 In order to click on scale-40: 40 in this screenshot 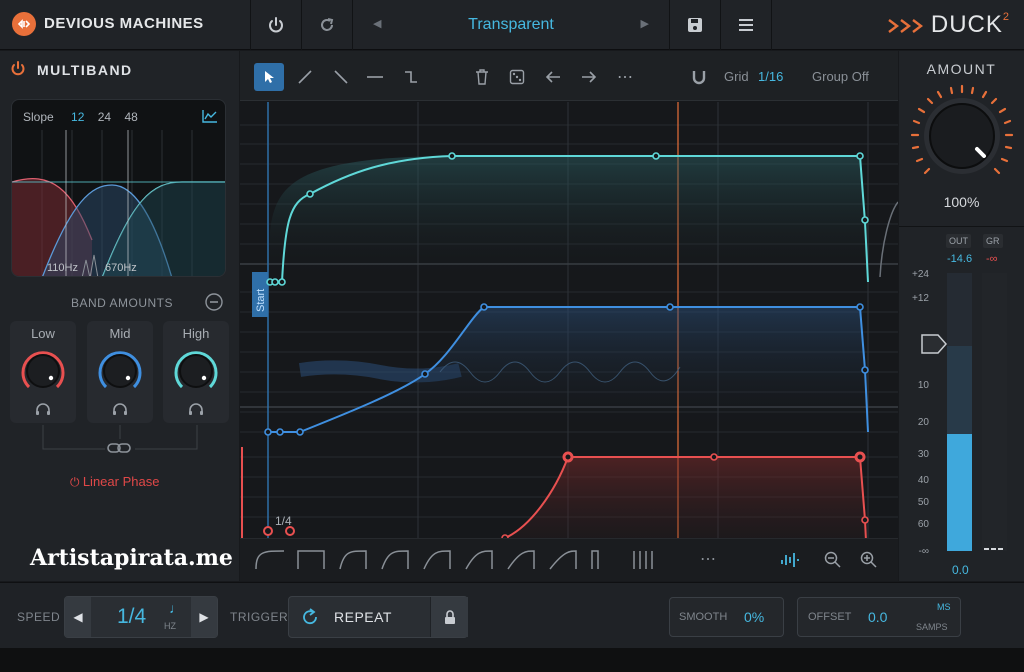, I will do `click(923, 480)`.